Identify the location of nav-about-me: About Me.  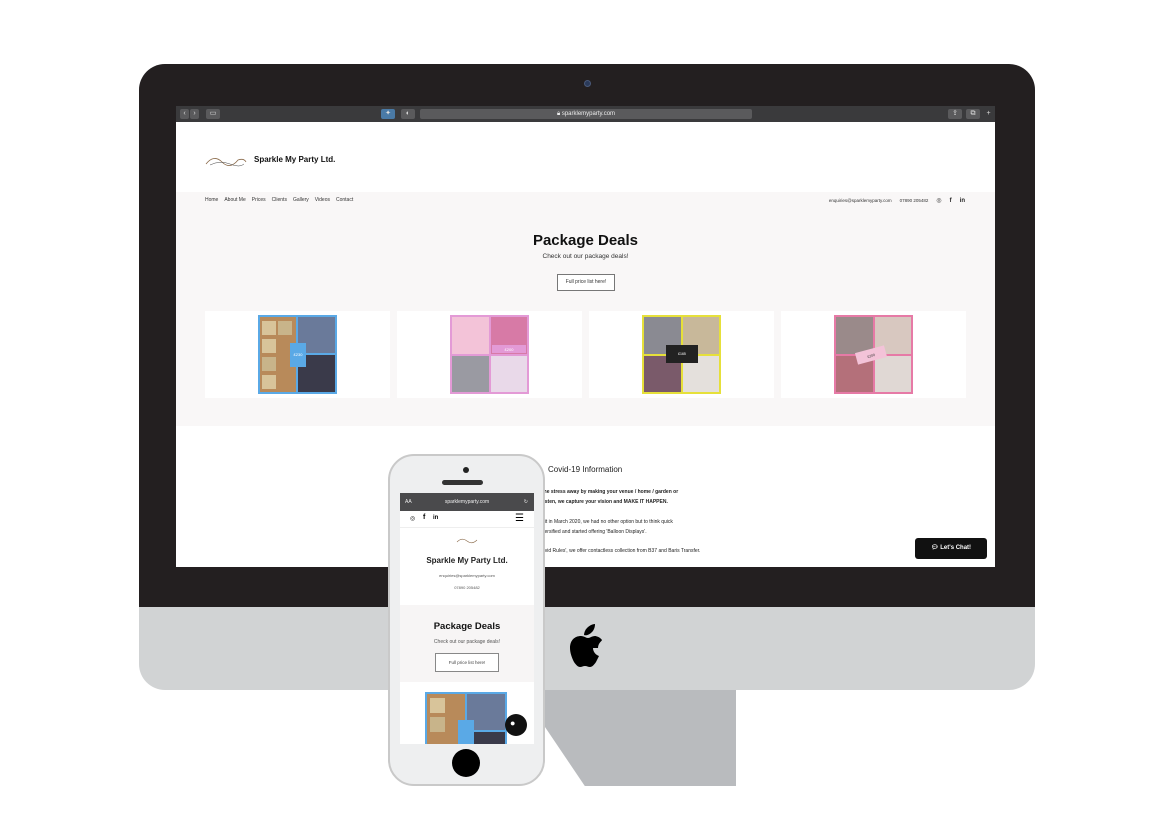
(234, 200).